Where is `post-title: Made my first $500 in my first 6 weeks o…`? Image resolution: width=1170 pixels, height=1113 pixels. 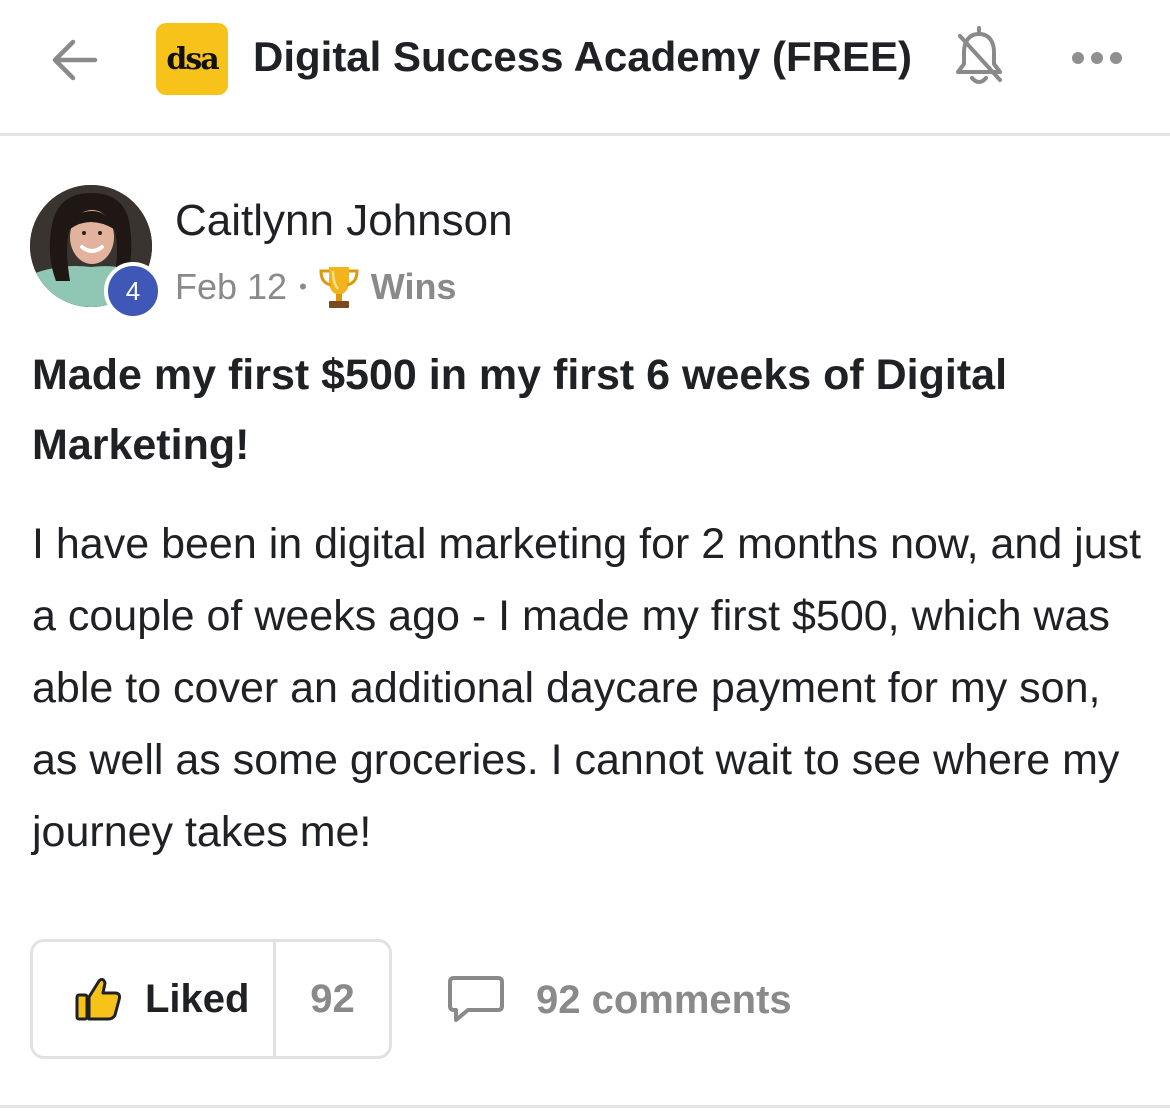
post-title: Made my first $500 in my first 6 weeks o… is located at coordinates (520, 410).